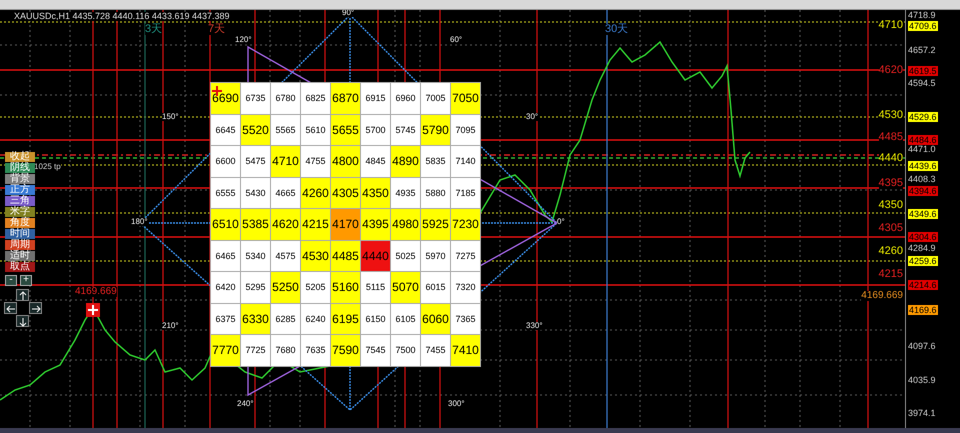 The height and width of the screenshot is (433, 960). Describe the element at coordinates (255, 161) in the screenshot. I see `grid-cell: 5475` at that location.